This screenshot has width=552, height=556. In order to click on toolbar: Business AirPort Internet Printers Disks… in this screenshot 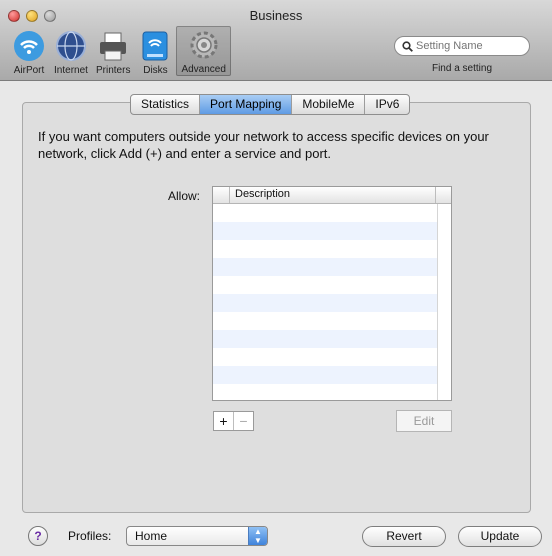, I will do `click(276, 40)`.